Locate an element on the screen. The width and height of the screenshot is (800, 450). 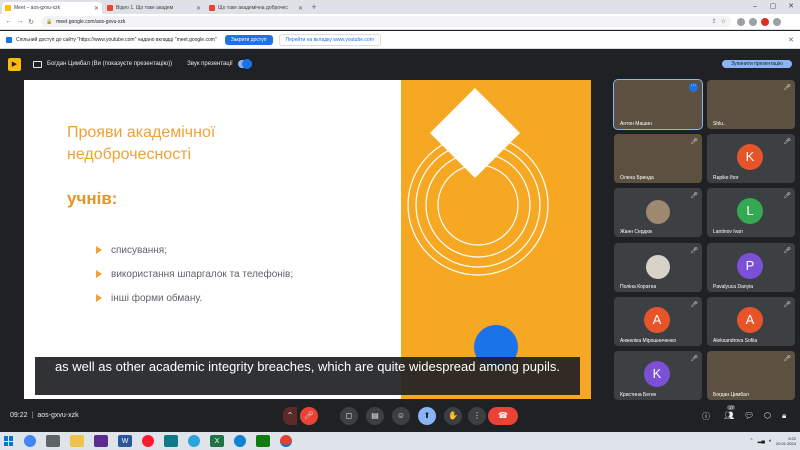
raise-hand-button: ✋ is located at coordinates (453, 416).